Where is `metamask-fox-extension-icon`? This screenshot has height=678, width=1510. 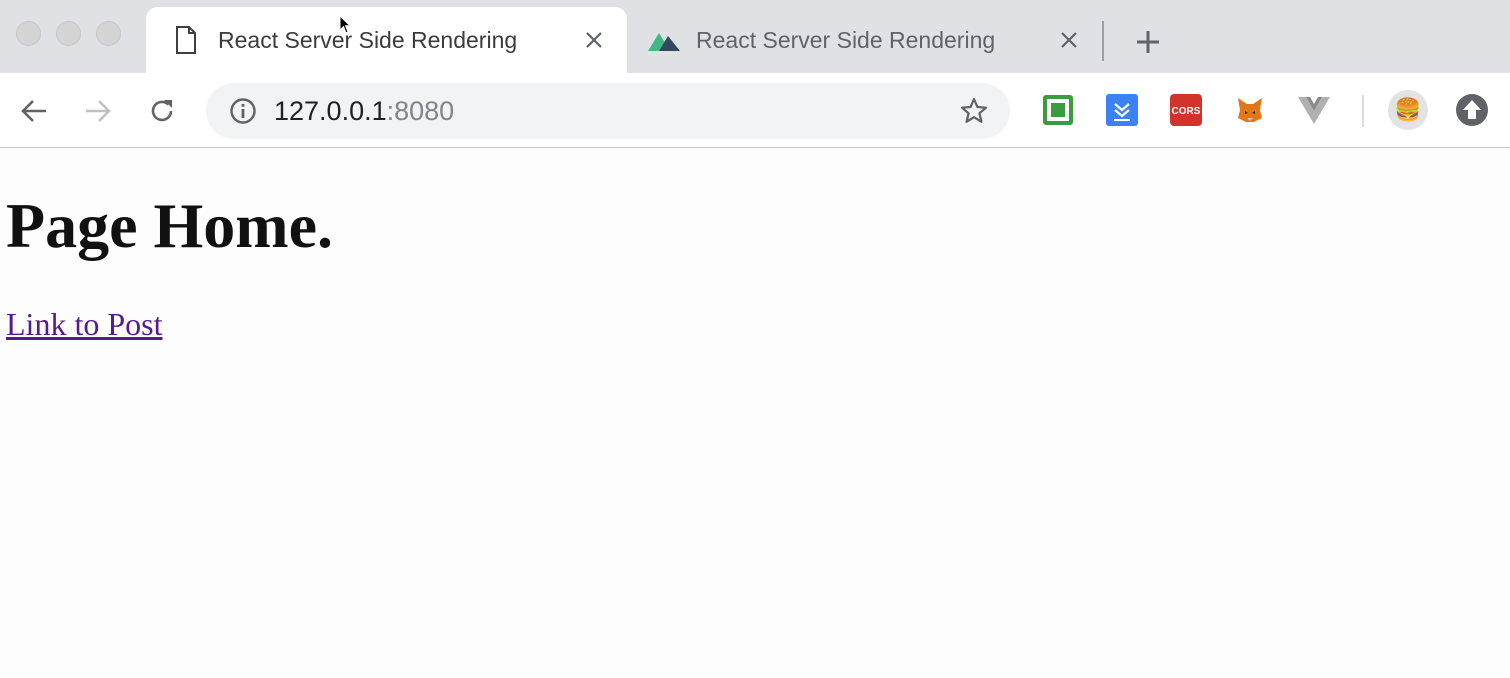 metamask-fox-extension-icon is located at coordinates (1250, 110).